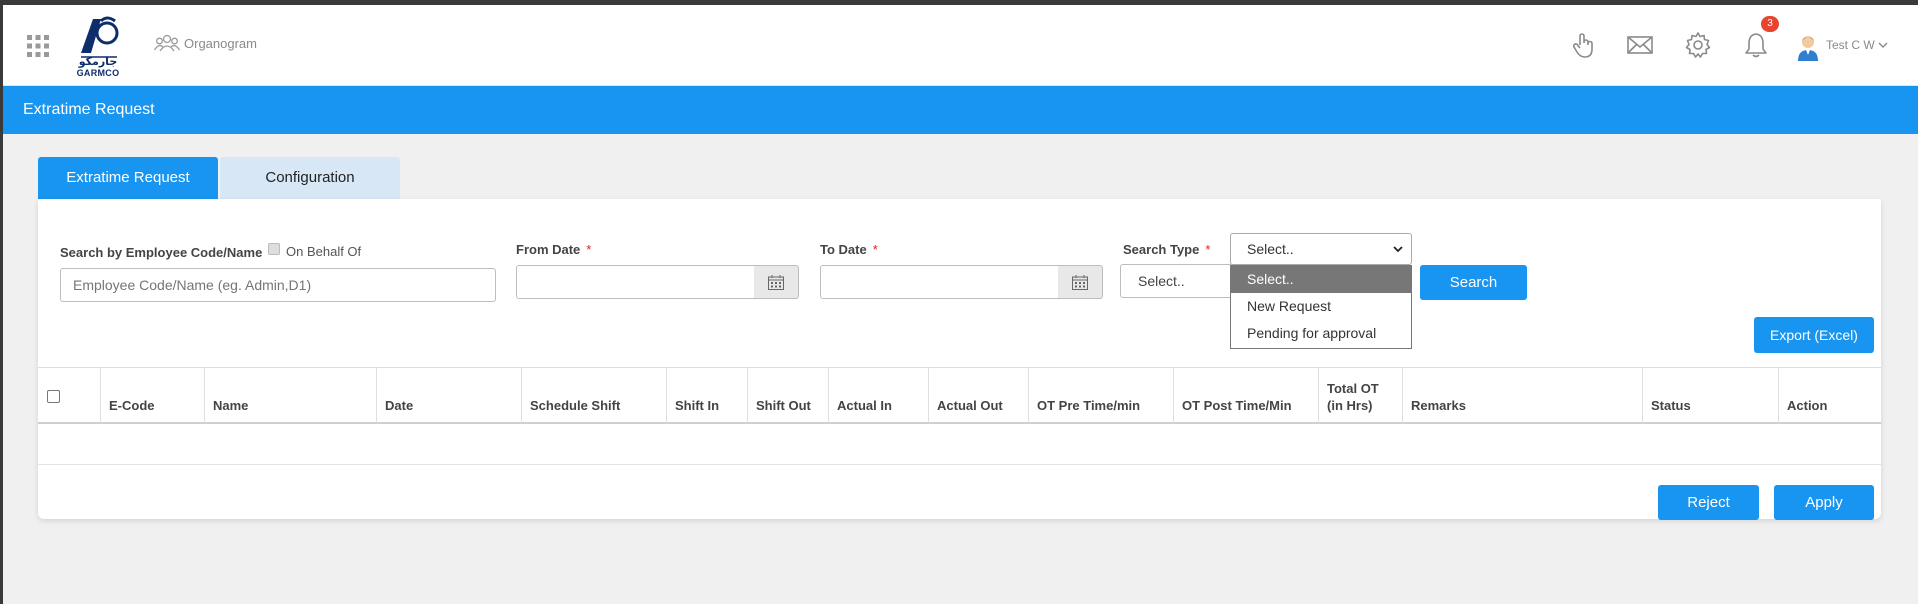 The height and width of the screenshot is (604, 1918). I want to click on employee-search-input, so click(278, 285).